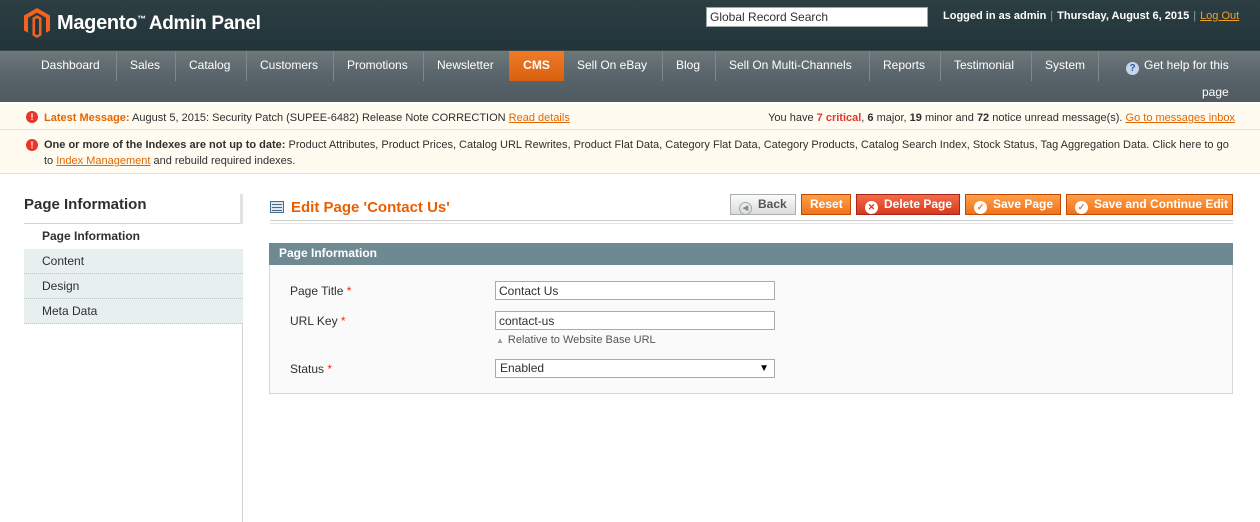 This screenshot has width=1260, height=522. Describe the element at coordinates (1215, 92) in the screenshot. I see `help-link-line2: page` at that location.